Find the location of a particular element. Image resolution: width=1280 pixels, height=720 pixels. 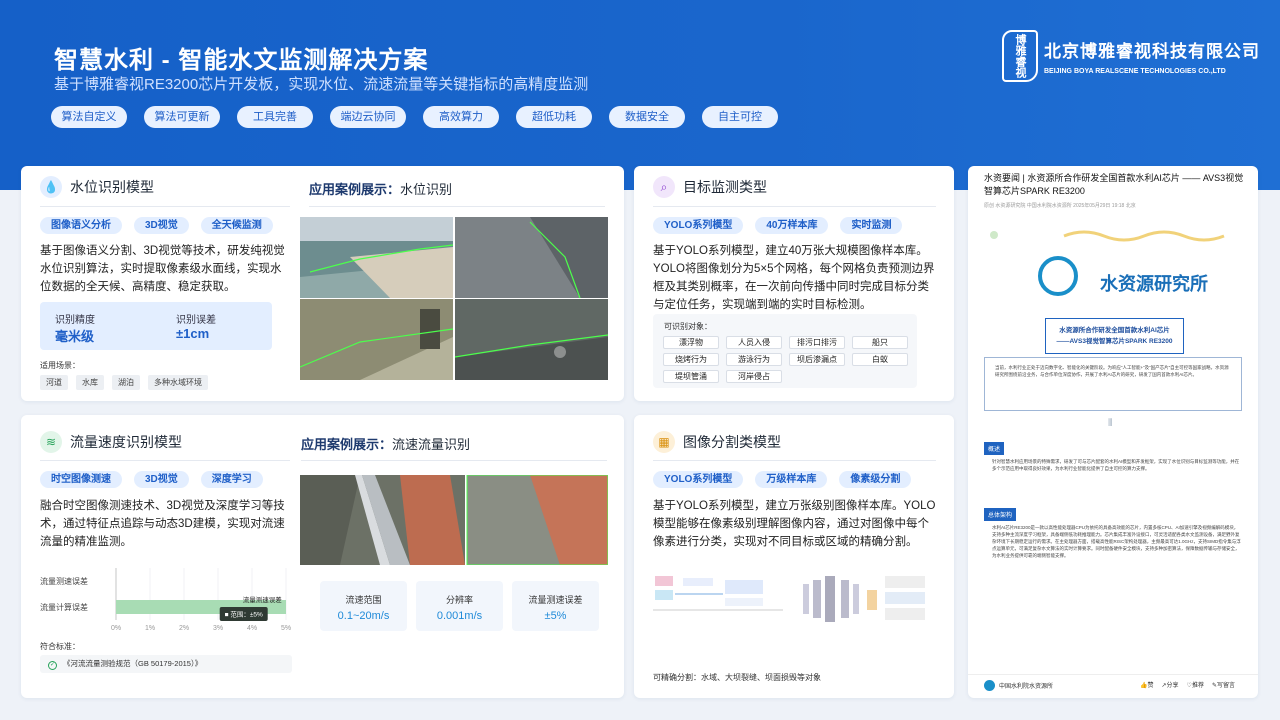

tag-pill: 时空图像测速 is located at coordinates (81, 479).